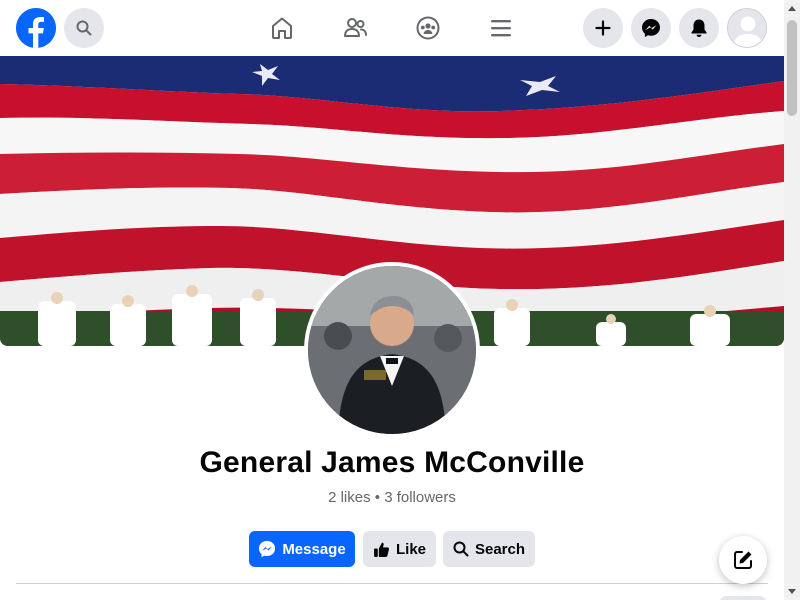 The image size is (800, 600). What do you see at coordinates (381, 549) in the screenshot?
I see `thumbs-up-icon` at bounding box center [381, 549].